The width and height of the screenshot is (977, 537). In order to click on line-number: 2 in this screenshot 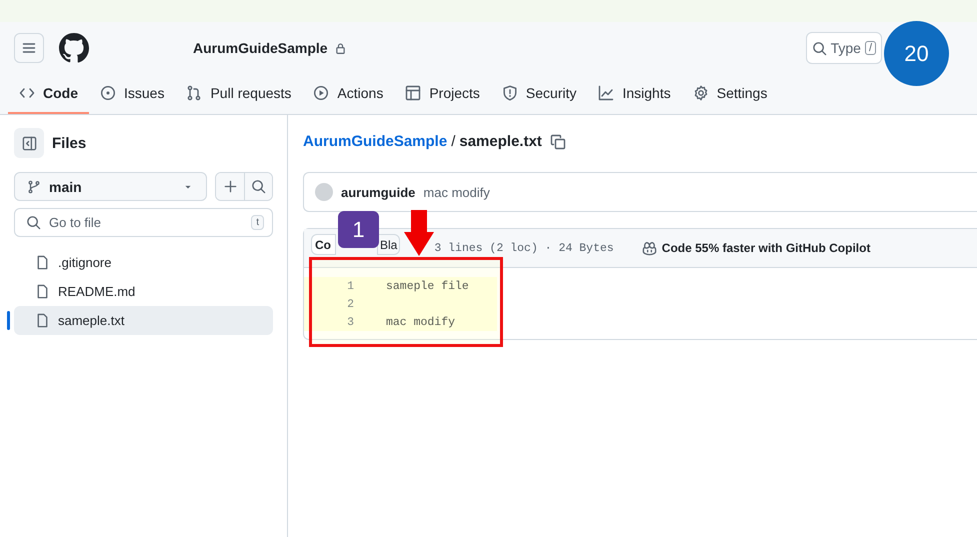, I will do `click(350, 304)`.